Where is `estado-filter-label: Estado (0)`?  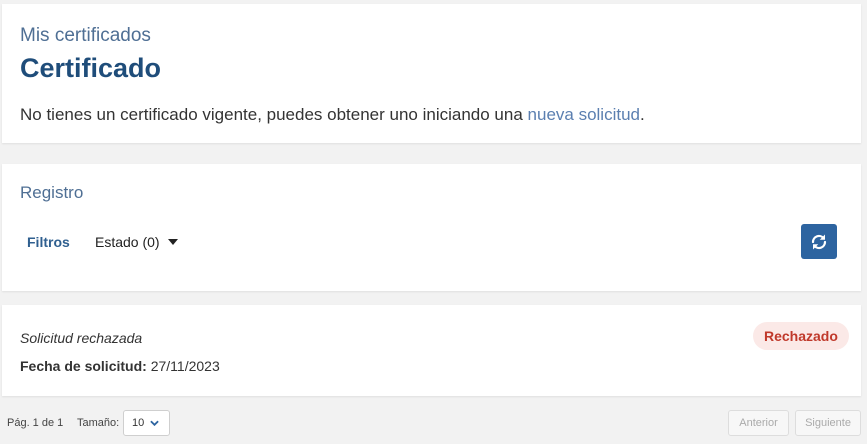 estado-filter-label: Estado (0) is located at coordinates (127, 242).